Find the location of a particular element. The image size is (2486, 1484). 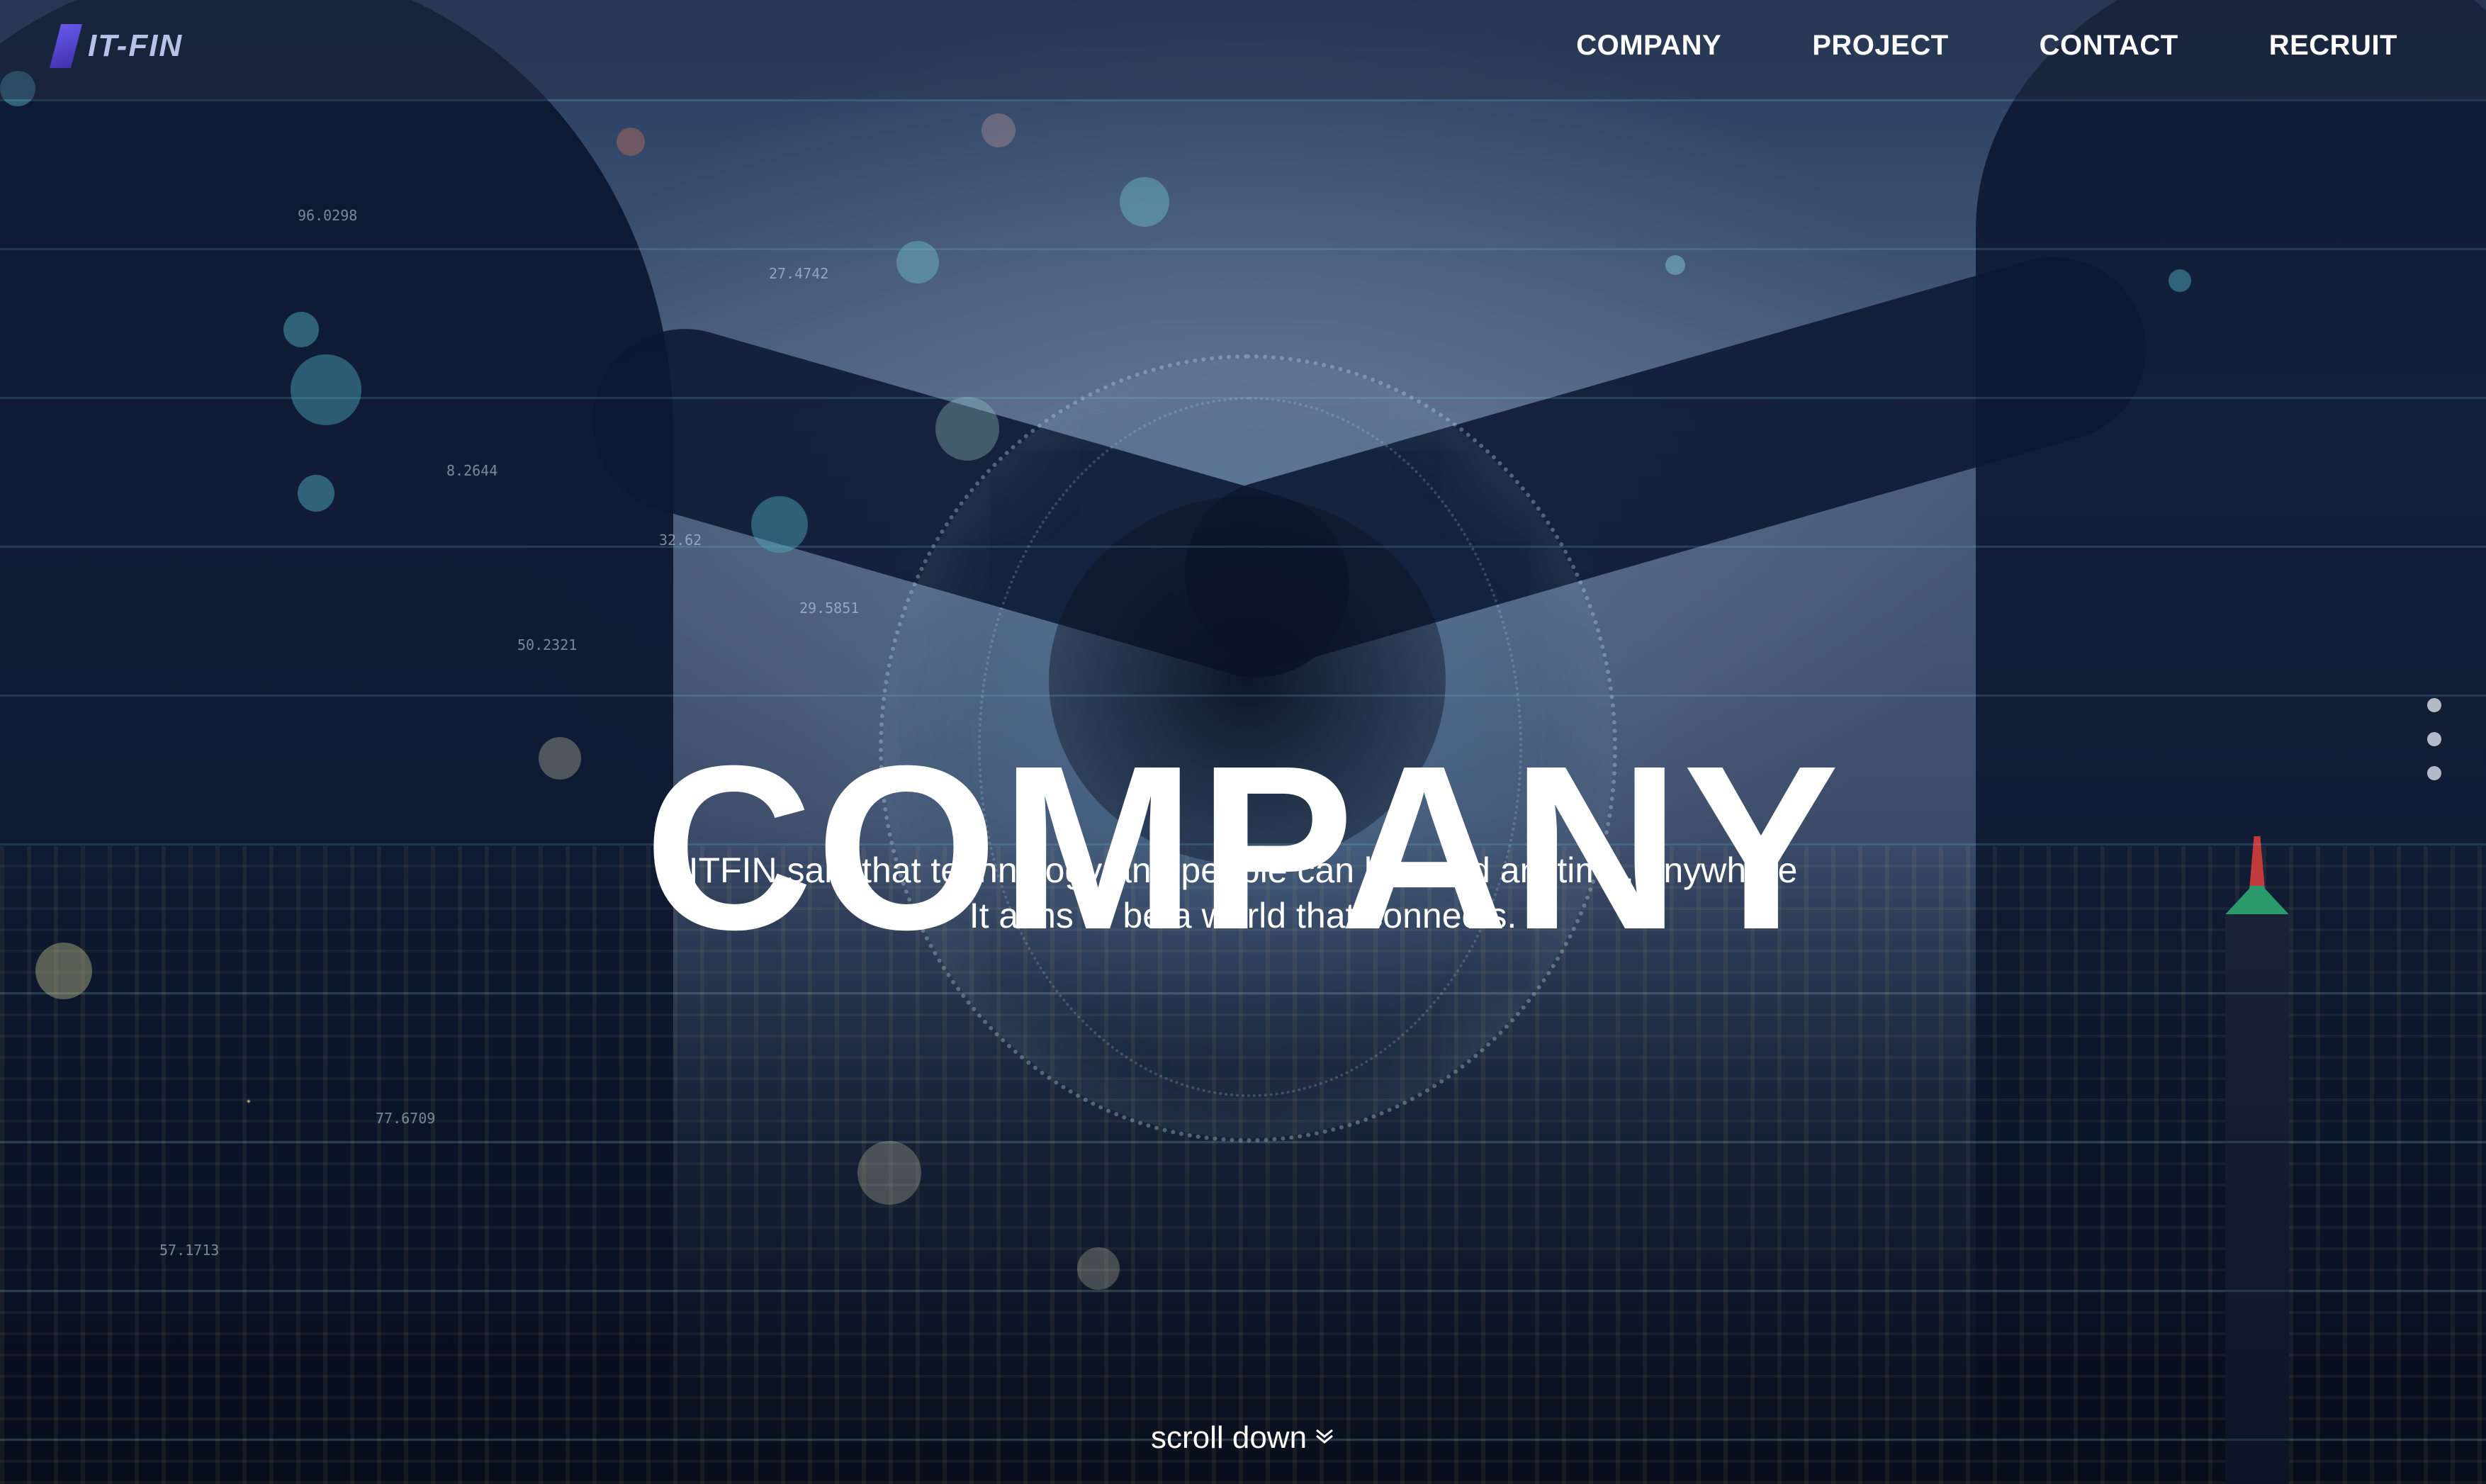

logo-mark-icon is located at coordinates (66, 46).